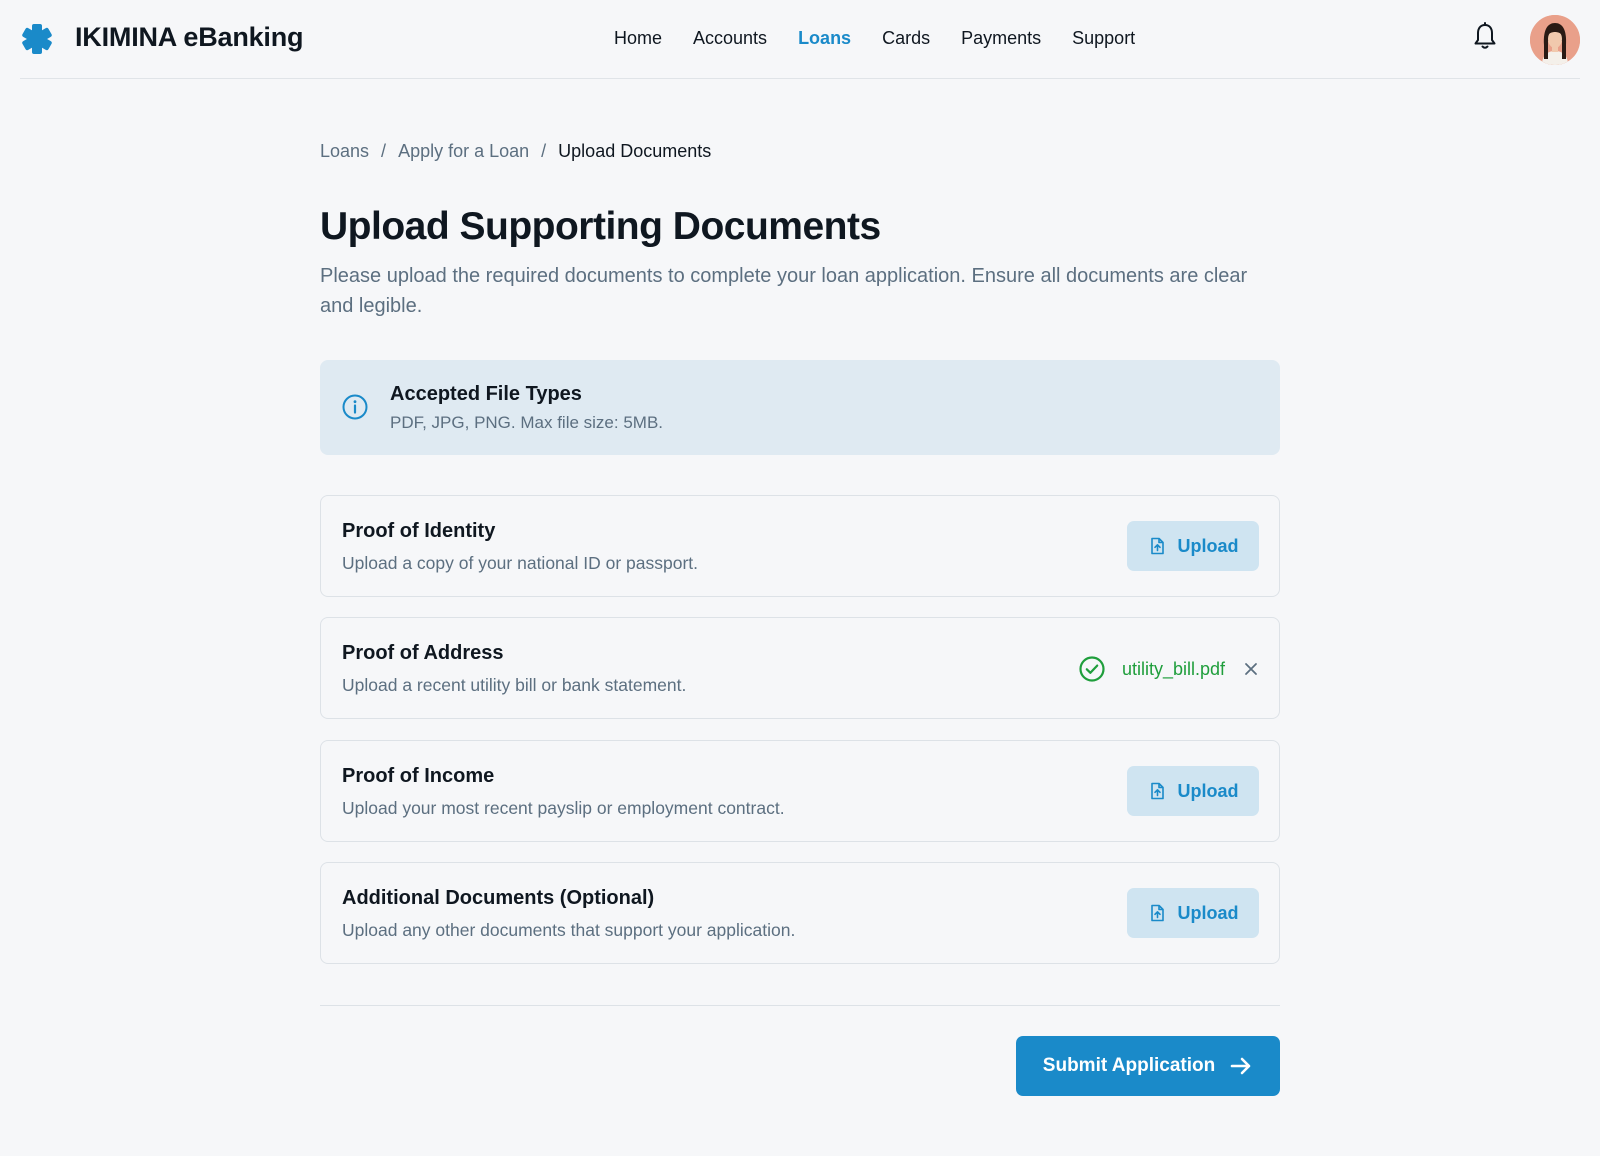 The height and width of the screenshot is (1156, 1600). What do you see at coordinates (1251, 669) in the screenshot?
I see `close-icon` at bounding box center [1251, 669].